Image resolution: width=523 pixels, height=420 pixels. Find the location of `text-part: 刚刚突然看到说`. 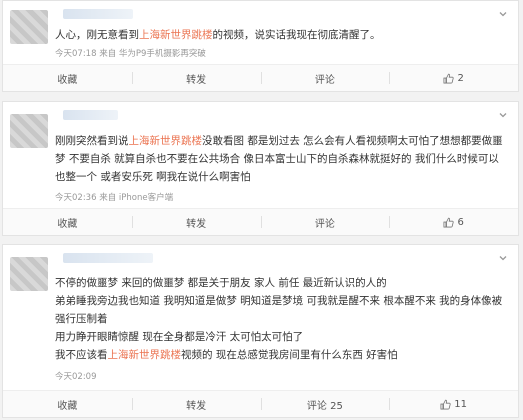

text-part: 刚刚突然看到说 is located at coordinates (92, 141).